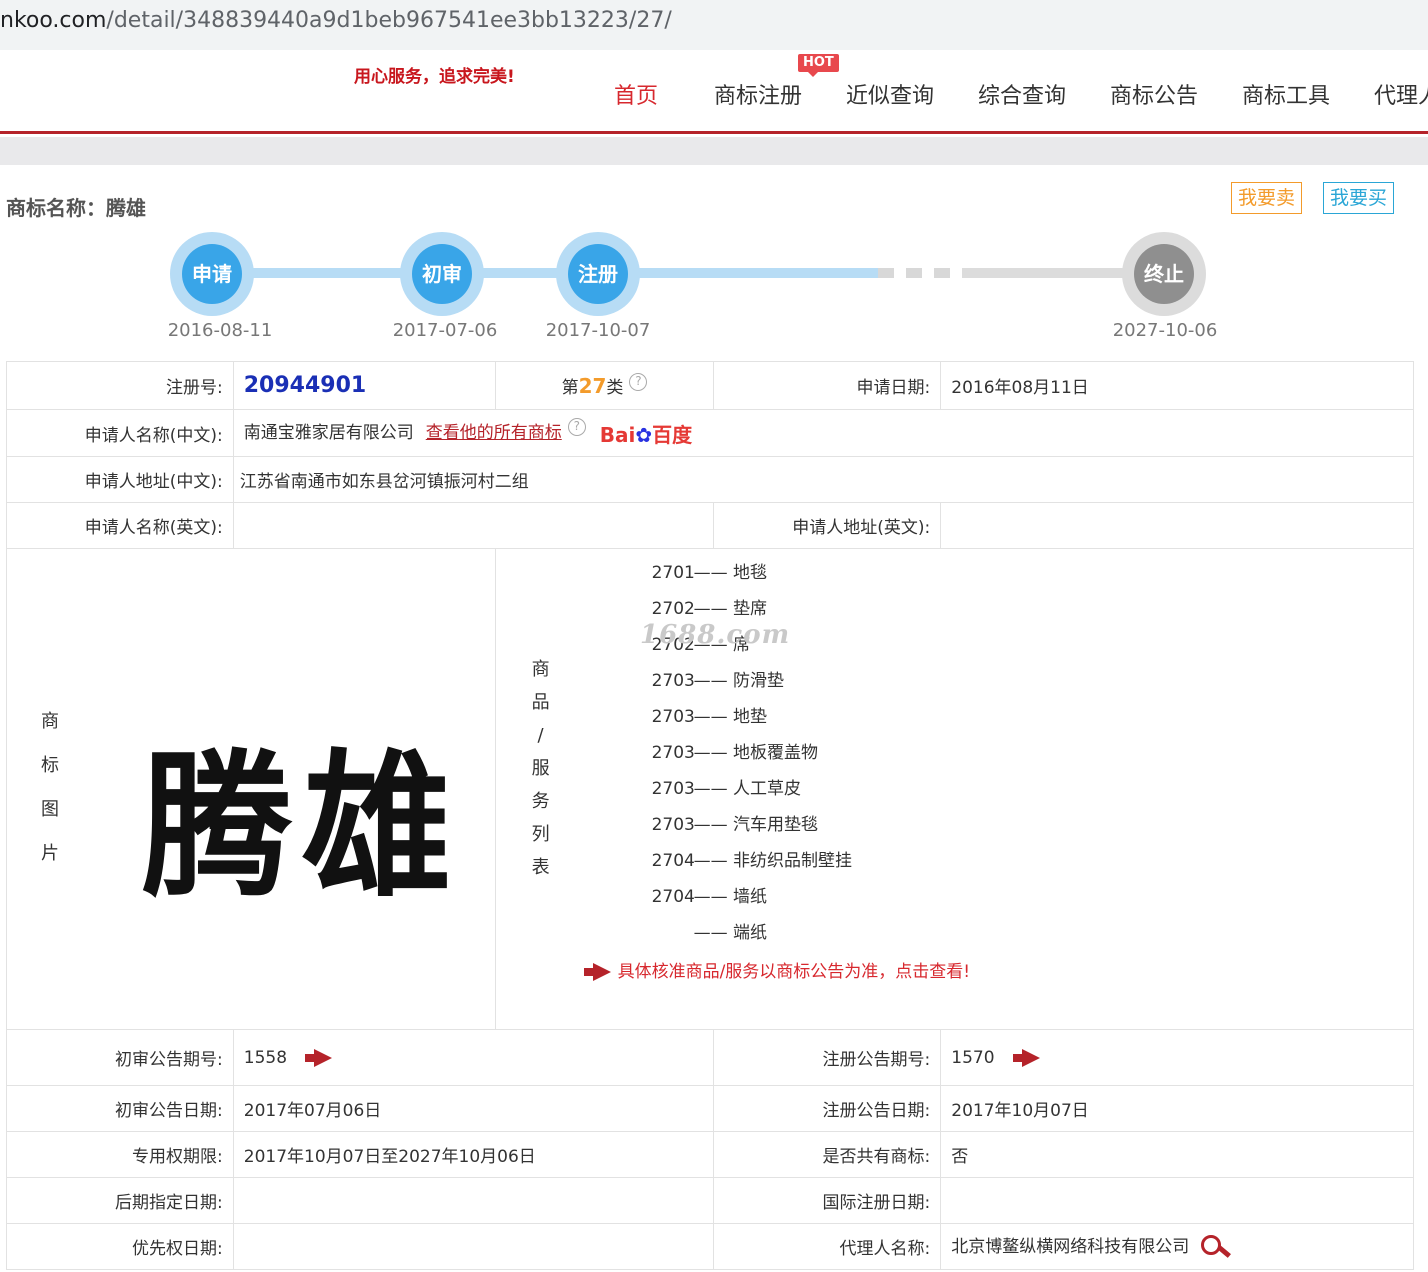 The width and height of the screenshot is (1428, 1272). Describe the element at coordinates (473, 1246) in the screenshot. I see `priority-value` at that location.